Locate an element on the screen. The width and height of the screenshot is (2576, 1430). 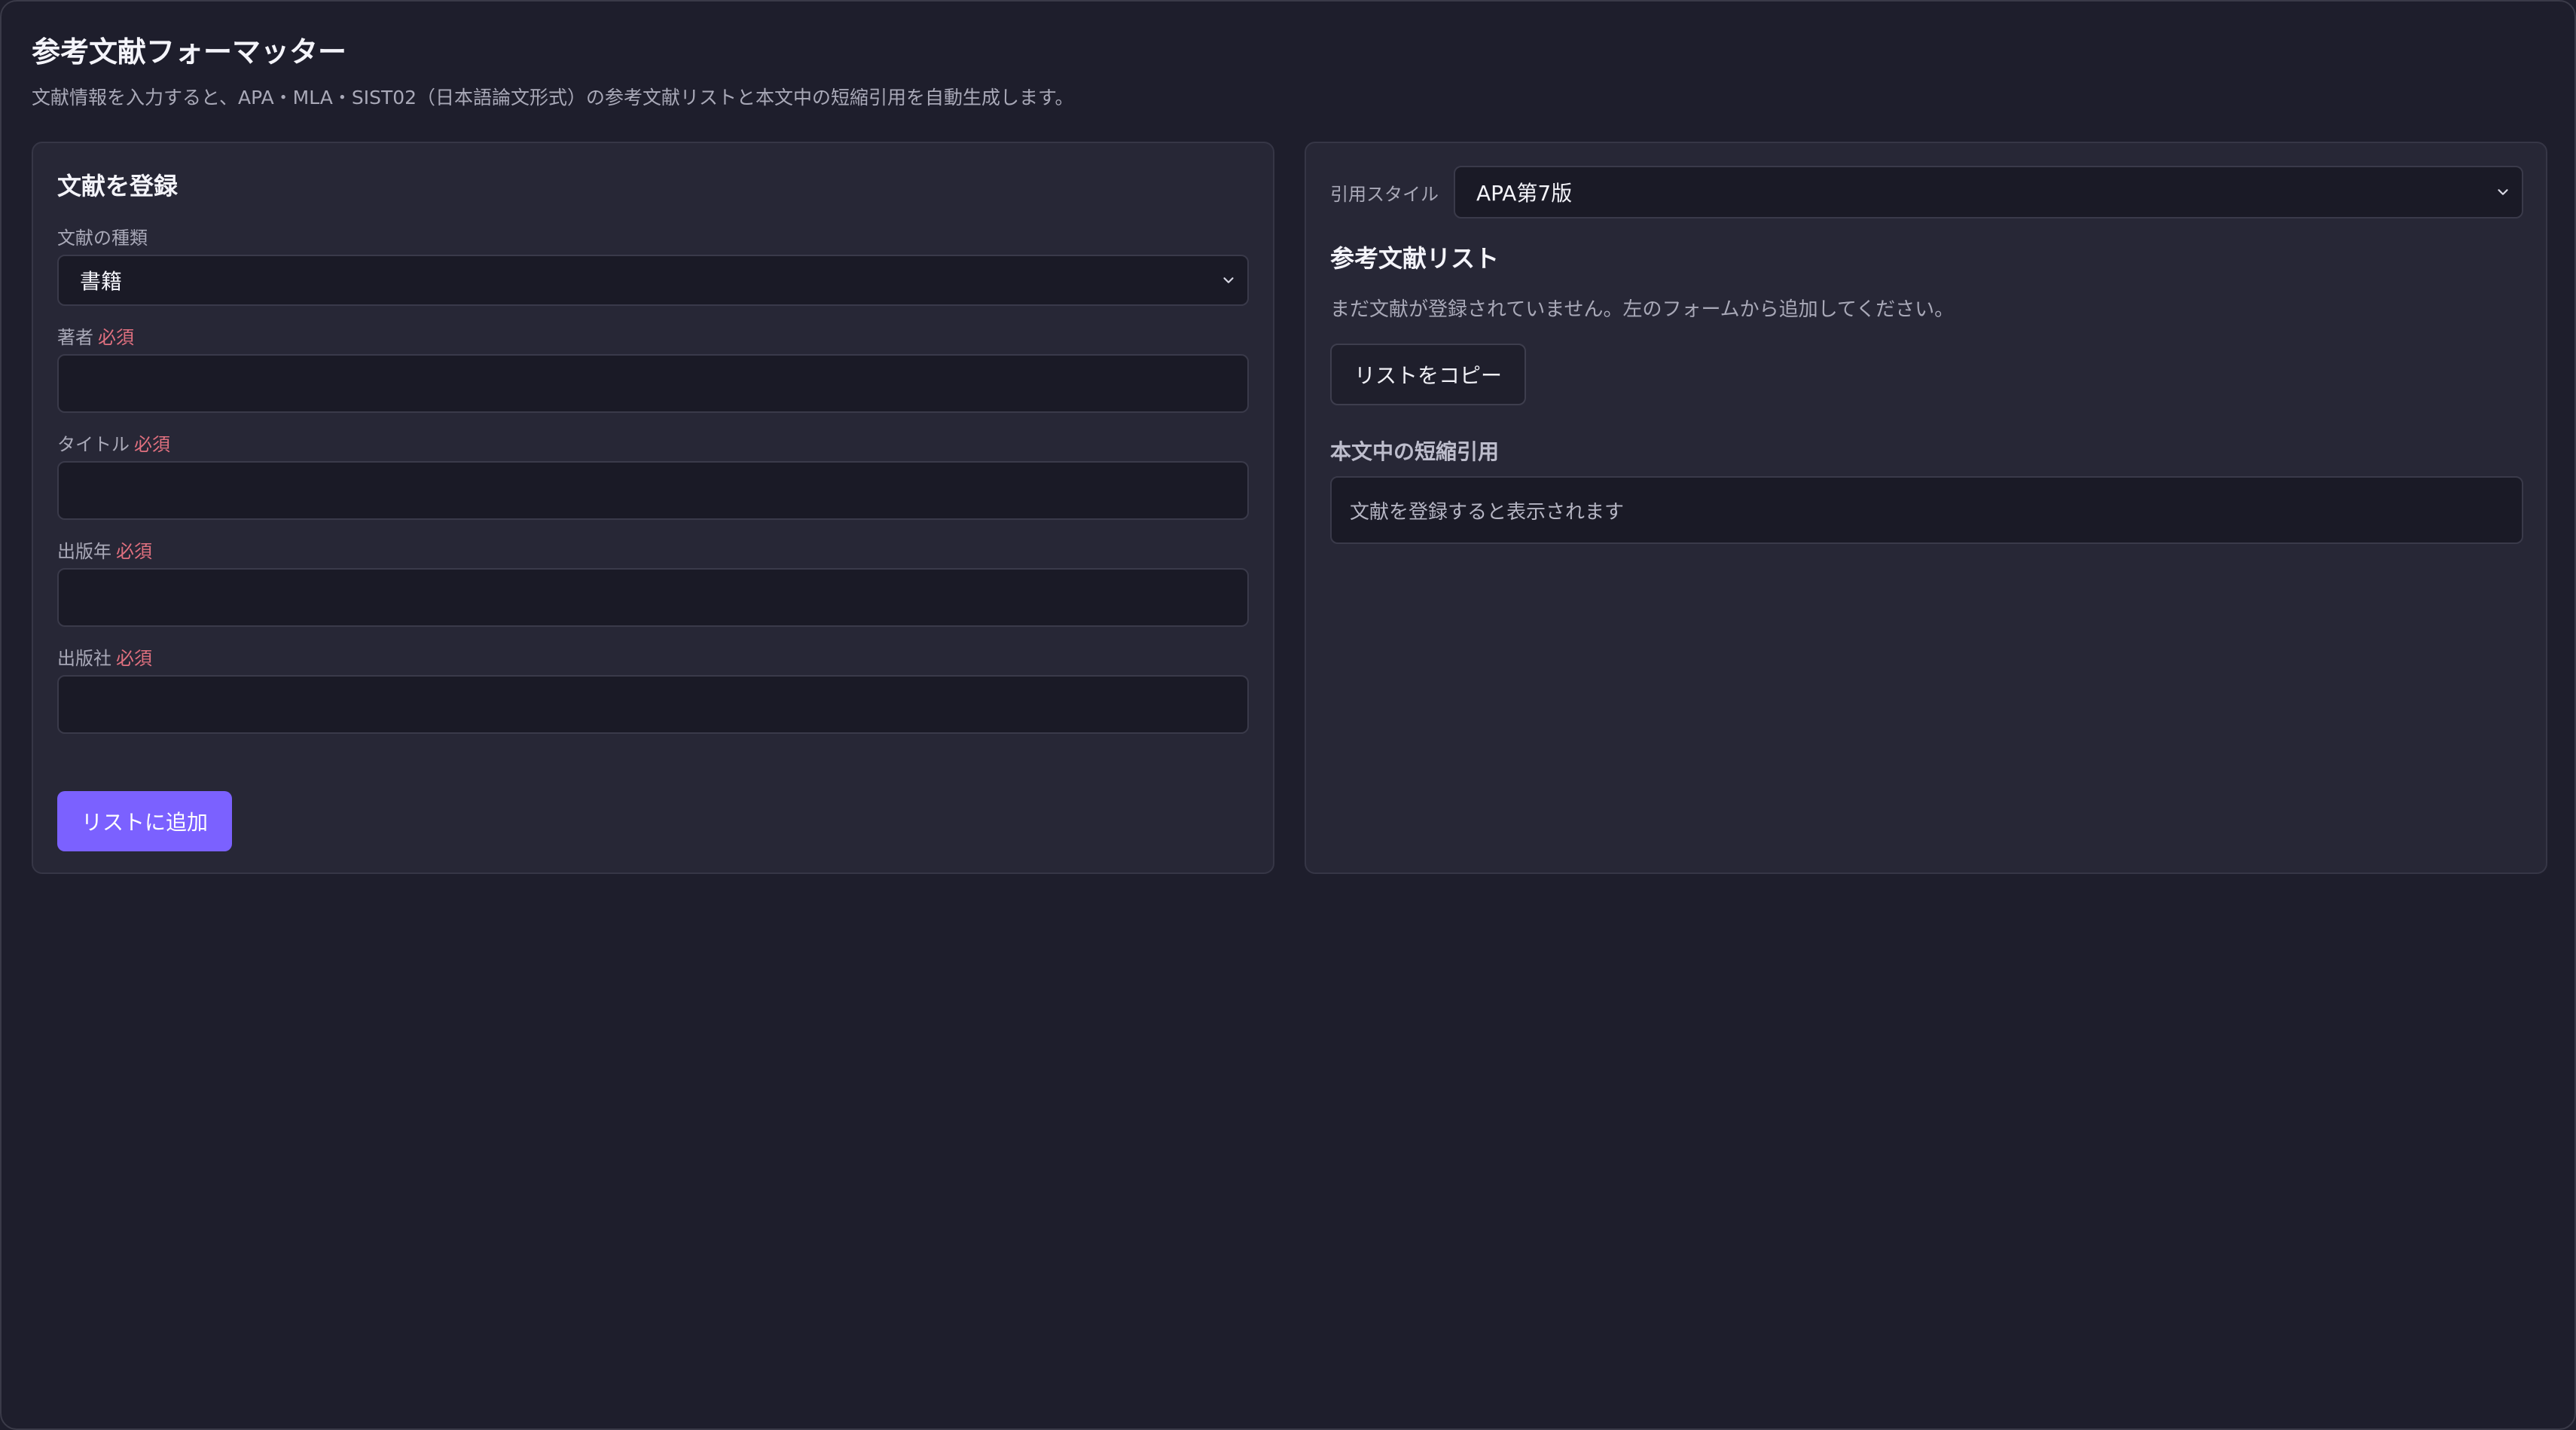
citation-style-value: APA第7版 is located at coordinates (1525, 194).